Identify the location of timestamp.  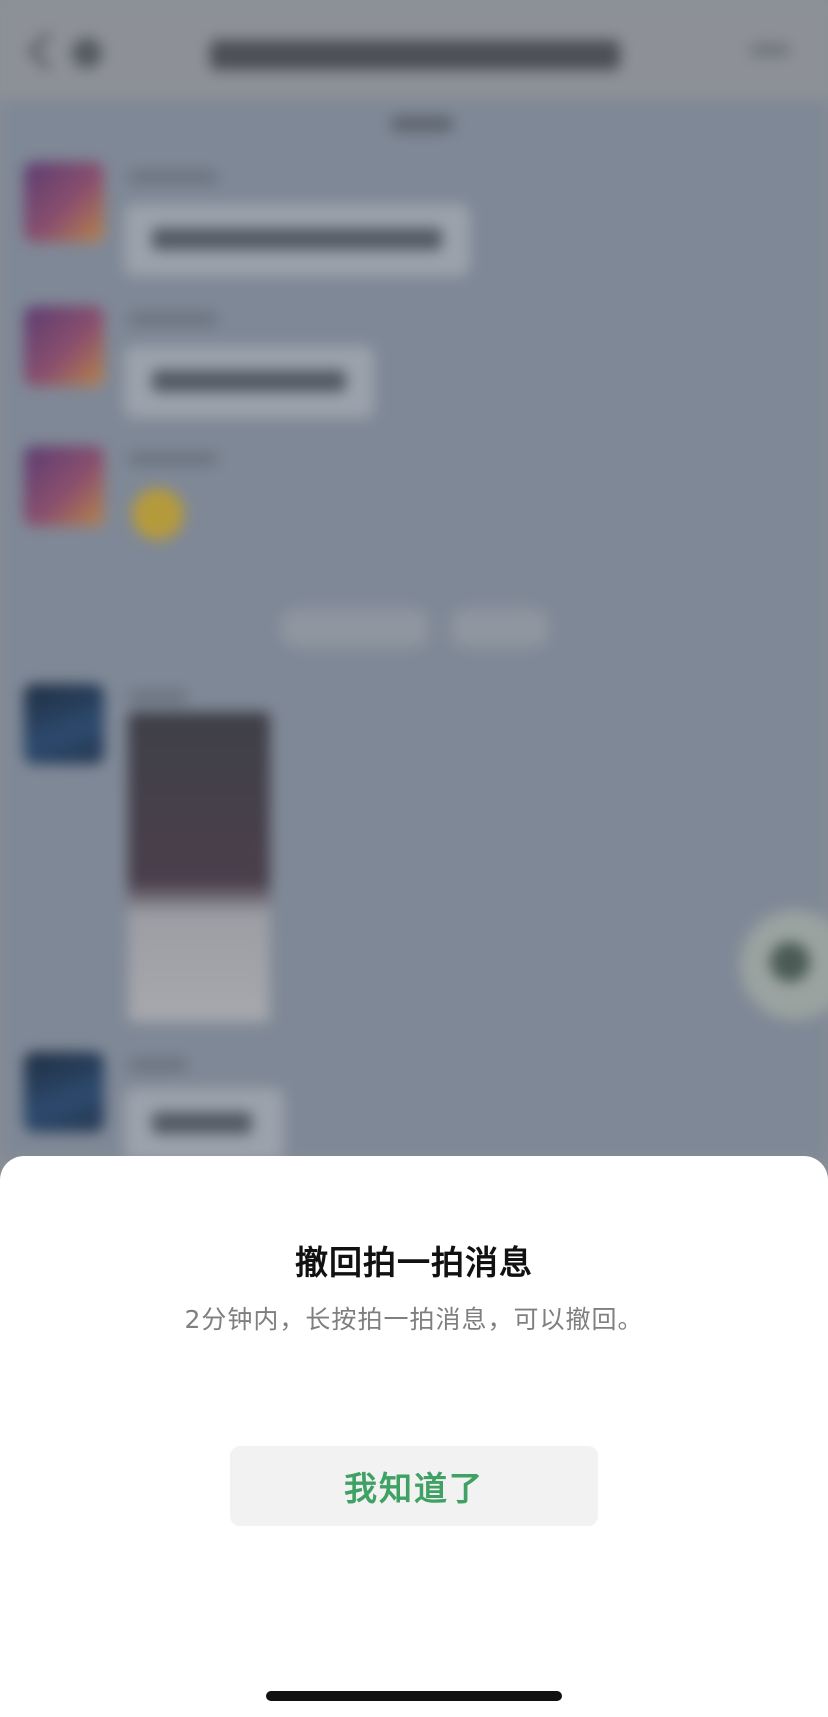
(422, 124).